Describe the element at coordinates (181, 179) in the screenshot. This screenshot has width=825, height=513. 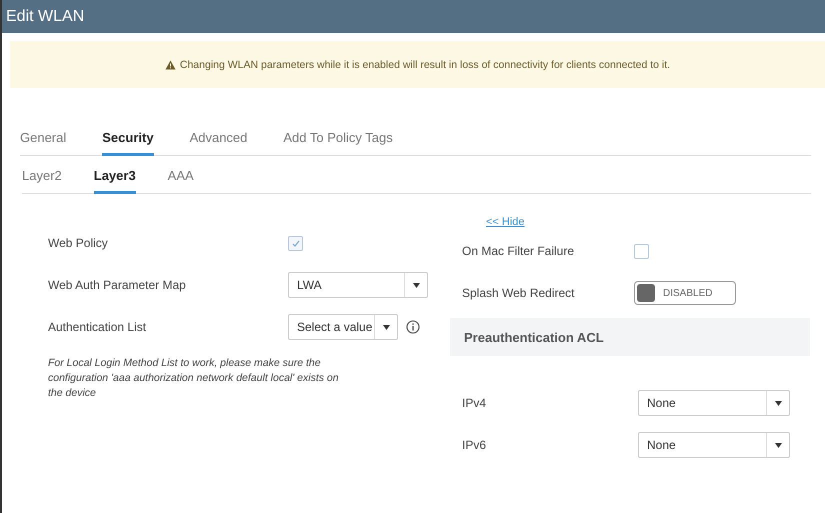
I see `tab: AAA` at that location.